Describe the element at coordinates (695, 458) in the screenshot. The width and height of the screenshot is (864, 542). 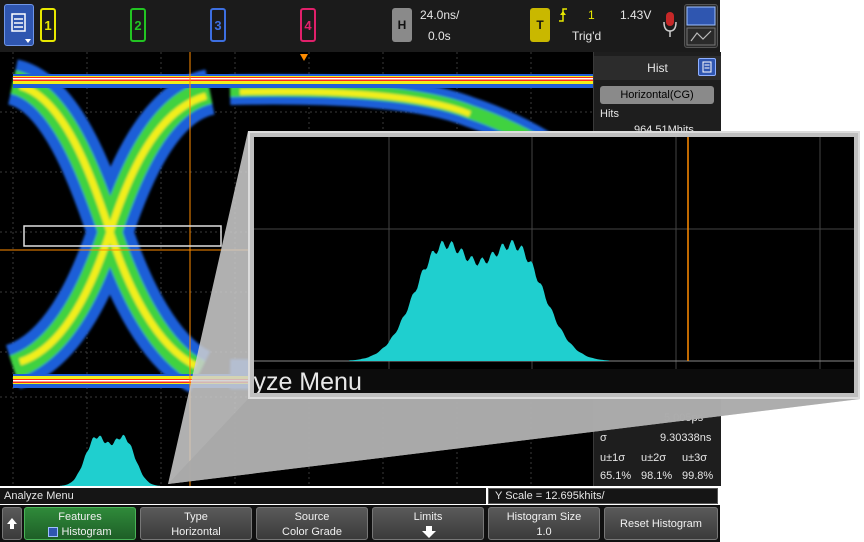
I see `sigma-3-header: u±3σ` at that location.